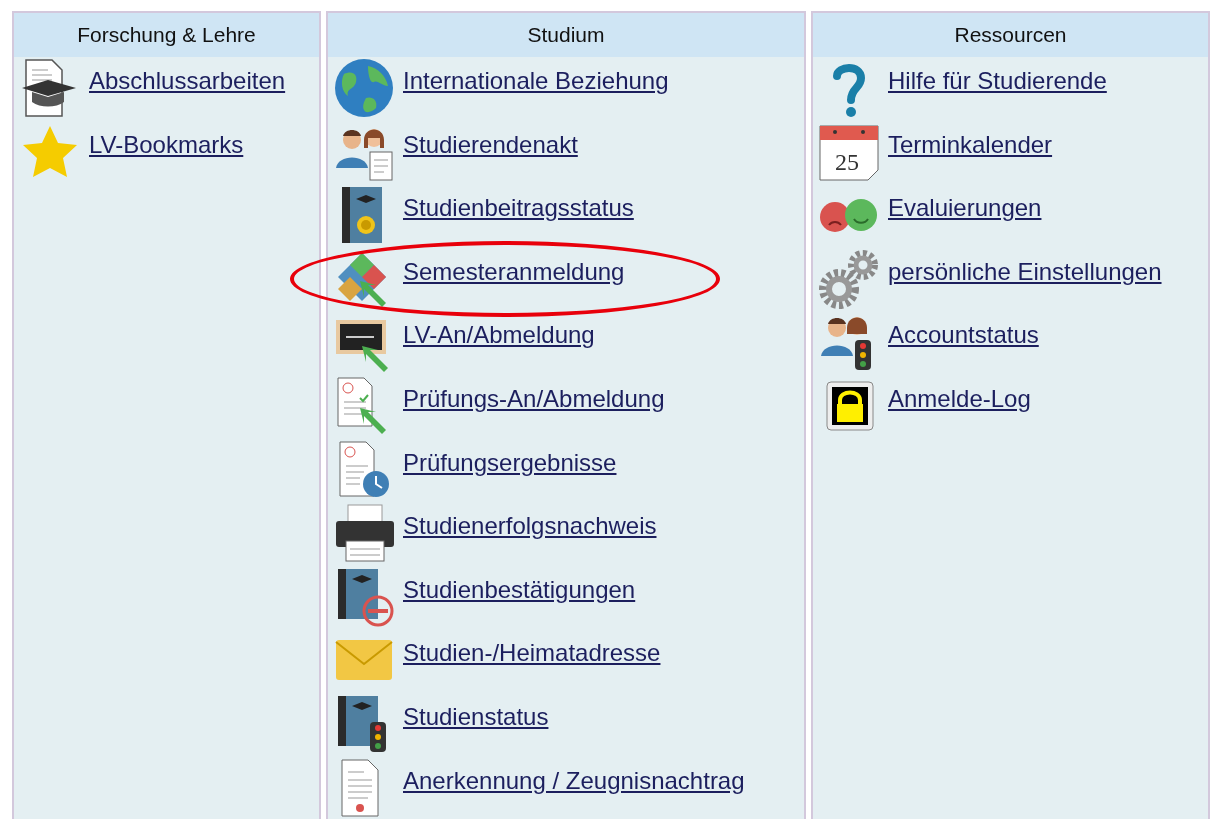  Describe the element at coordinates (532, 648) in the screenshot. I see `menu-link: Studien-/Heimatadresse` at that location.